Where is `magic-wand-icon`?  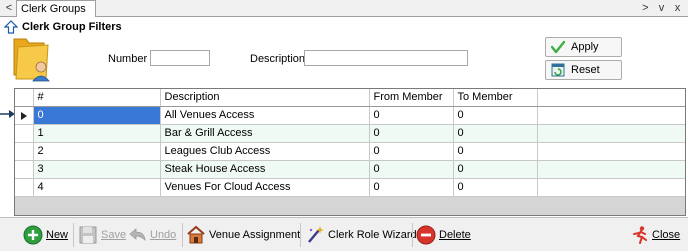 magic-wand-icon is located at coordinates (316, 234).